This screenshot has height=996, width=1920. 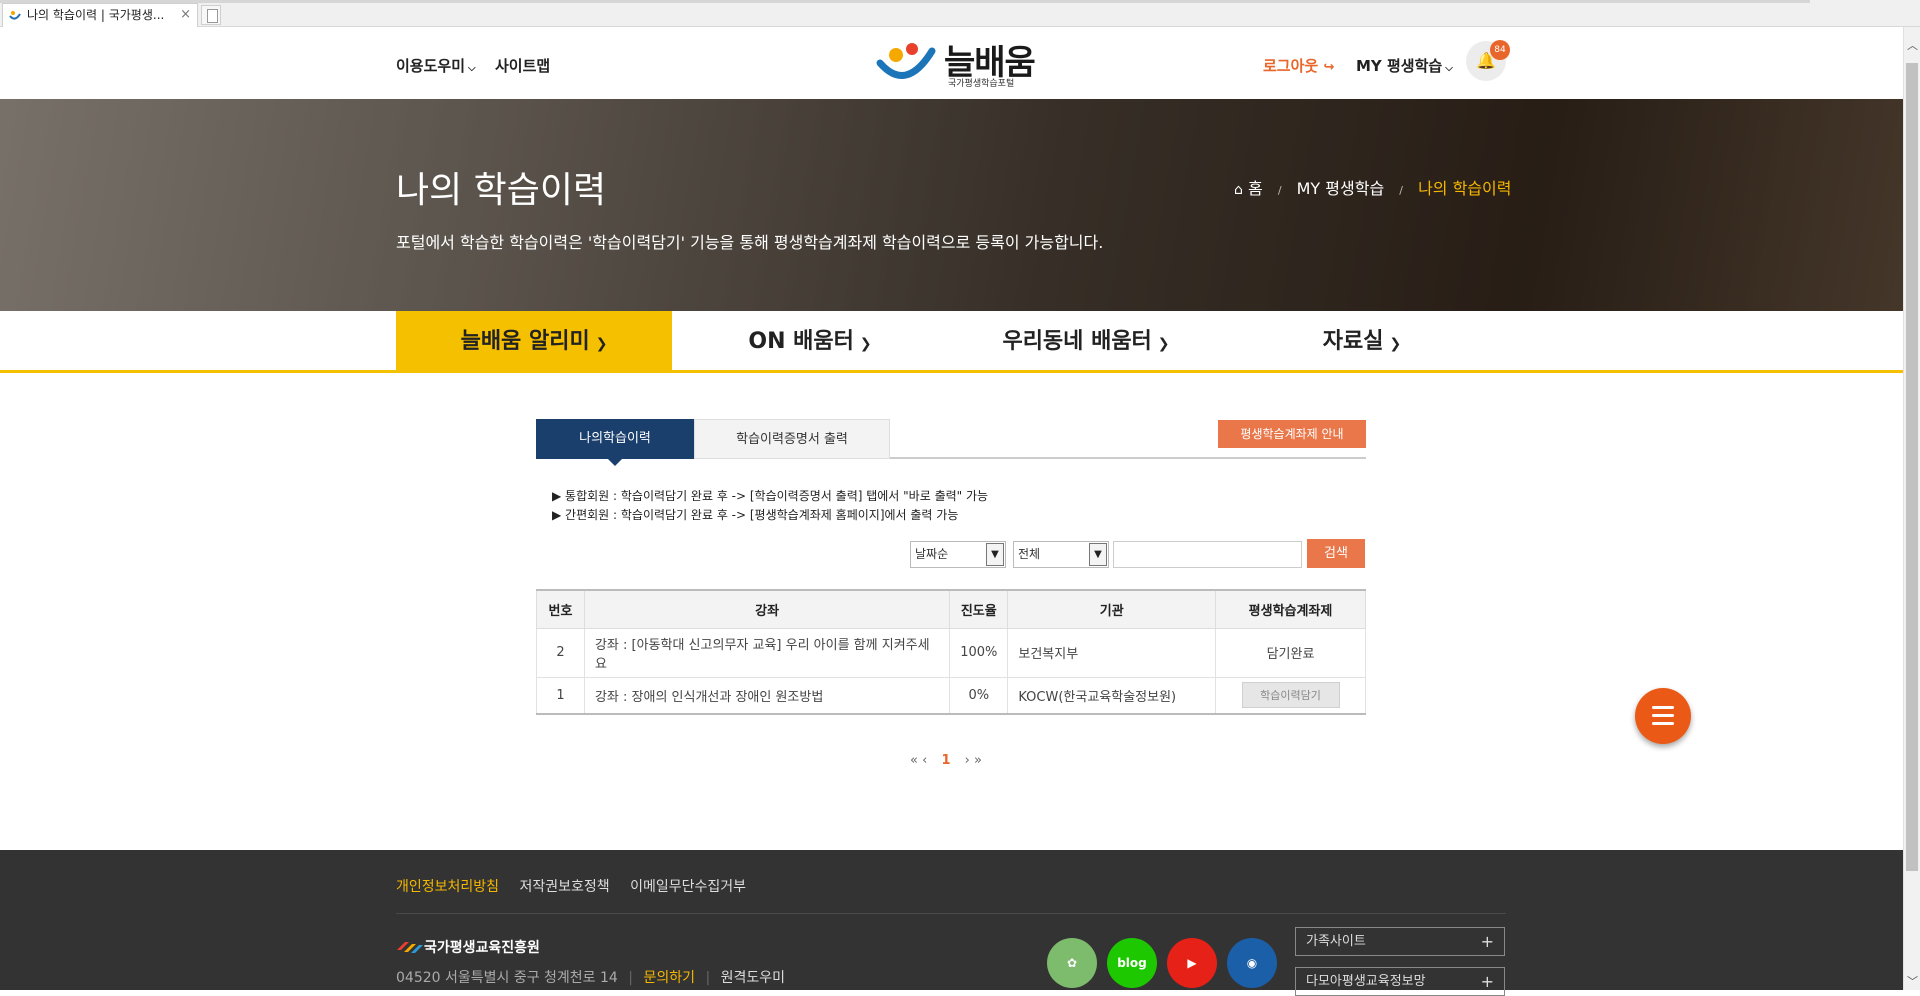 I want to click on scroll-down-icon: ﹀, so click(x=1912, y=981).